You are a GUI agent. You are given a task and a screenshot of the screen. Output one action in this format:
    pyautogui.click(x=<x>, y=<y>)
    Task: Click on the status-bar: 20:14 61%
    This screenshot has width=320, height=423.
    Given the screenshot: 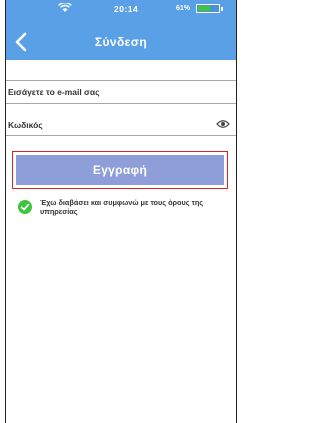 What is the action you would take?
    pyautogui.click(x=121, y=10)
    